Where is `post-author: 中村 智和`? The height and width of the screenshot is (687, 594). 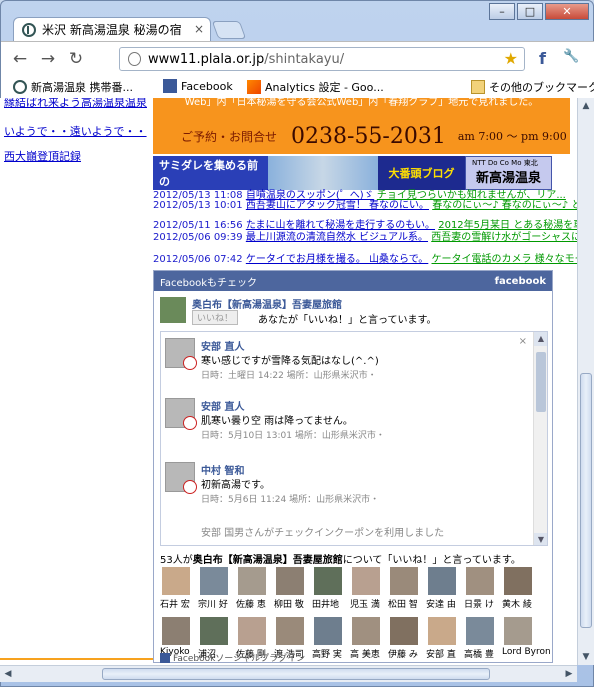 post-author: 中村 智和 is located at coordinates (222, 469).